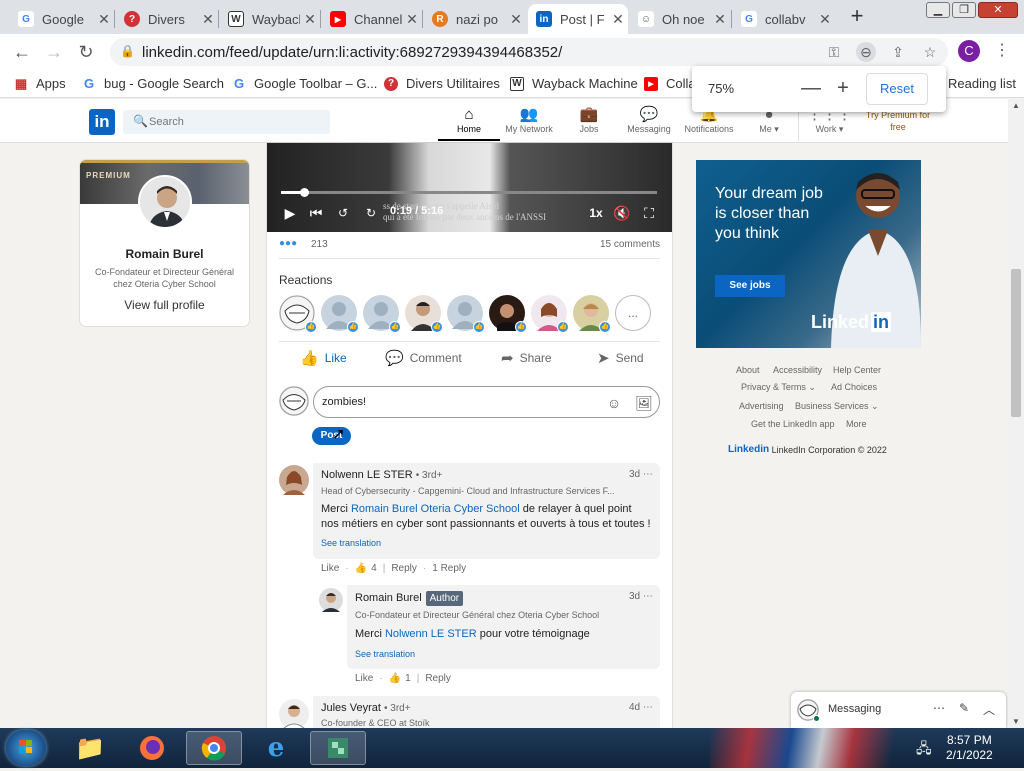 The height and width of the screenshot is (771, 1024). What do you see at coordinates (750, 286) in the screenshot?
I see `see-jobs-button: See jobs` at bounding box center [750, 286].